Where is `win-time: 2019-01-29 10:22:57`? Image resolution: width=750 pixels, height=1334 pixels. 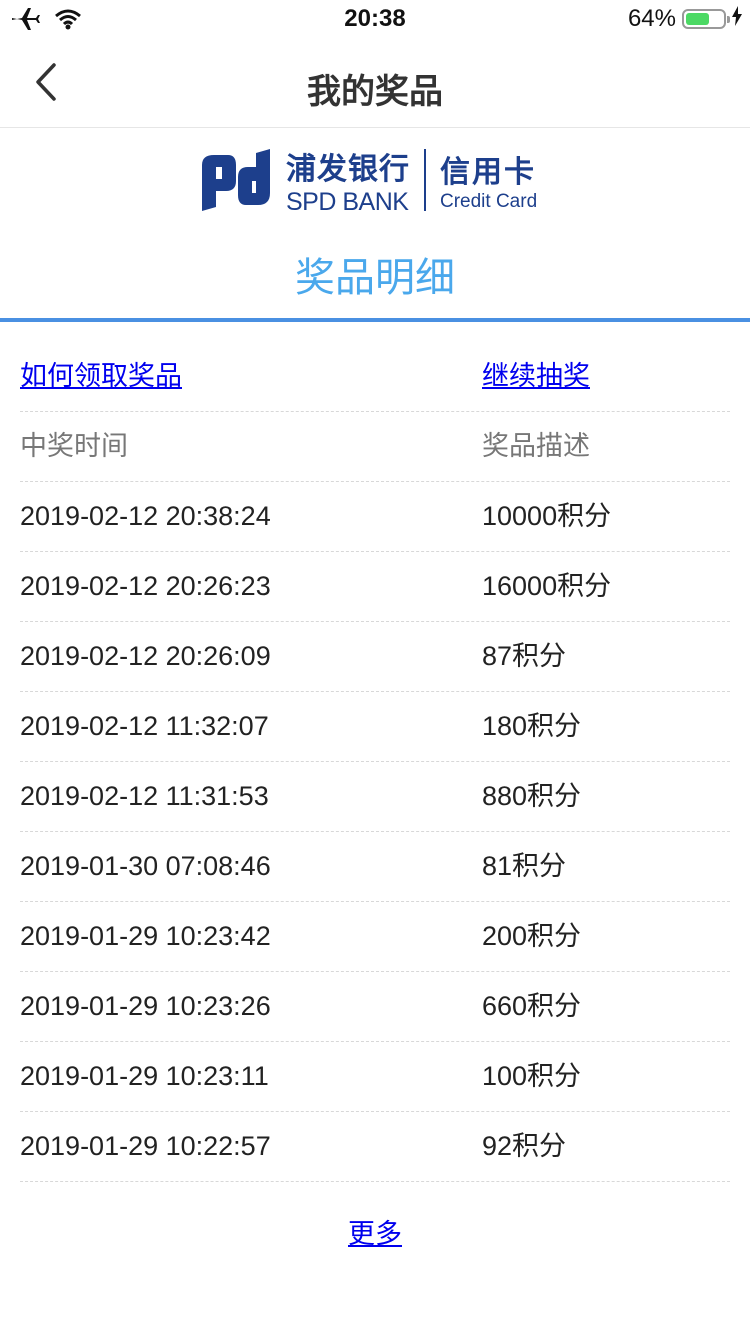
win-time: 2019-01-29 10:22:57 is located at coordinates (145, 1146).